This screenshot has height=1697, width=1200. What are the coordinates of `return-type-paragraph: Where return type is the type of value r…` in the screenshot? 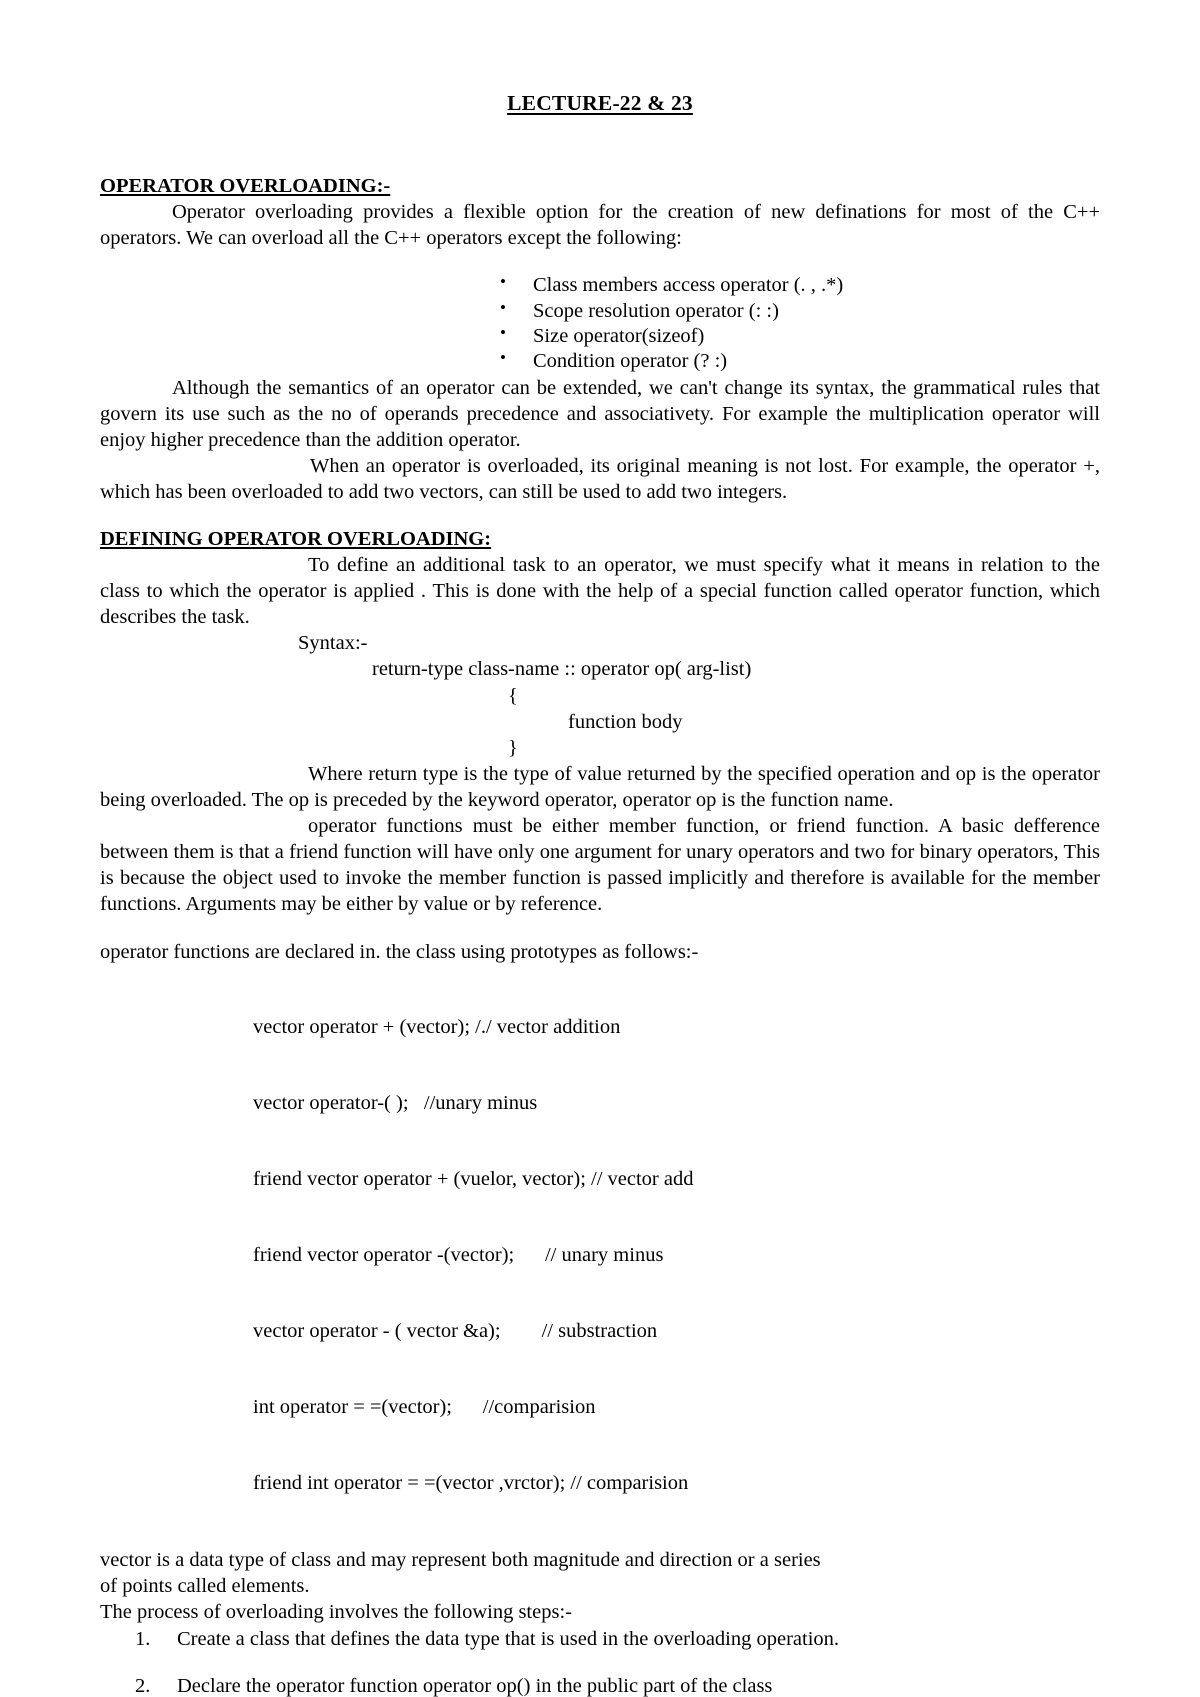 It's located at (600, 786).